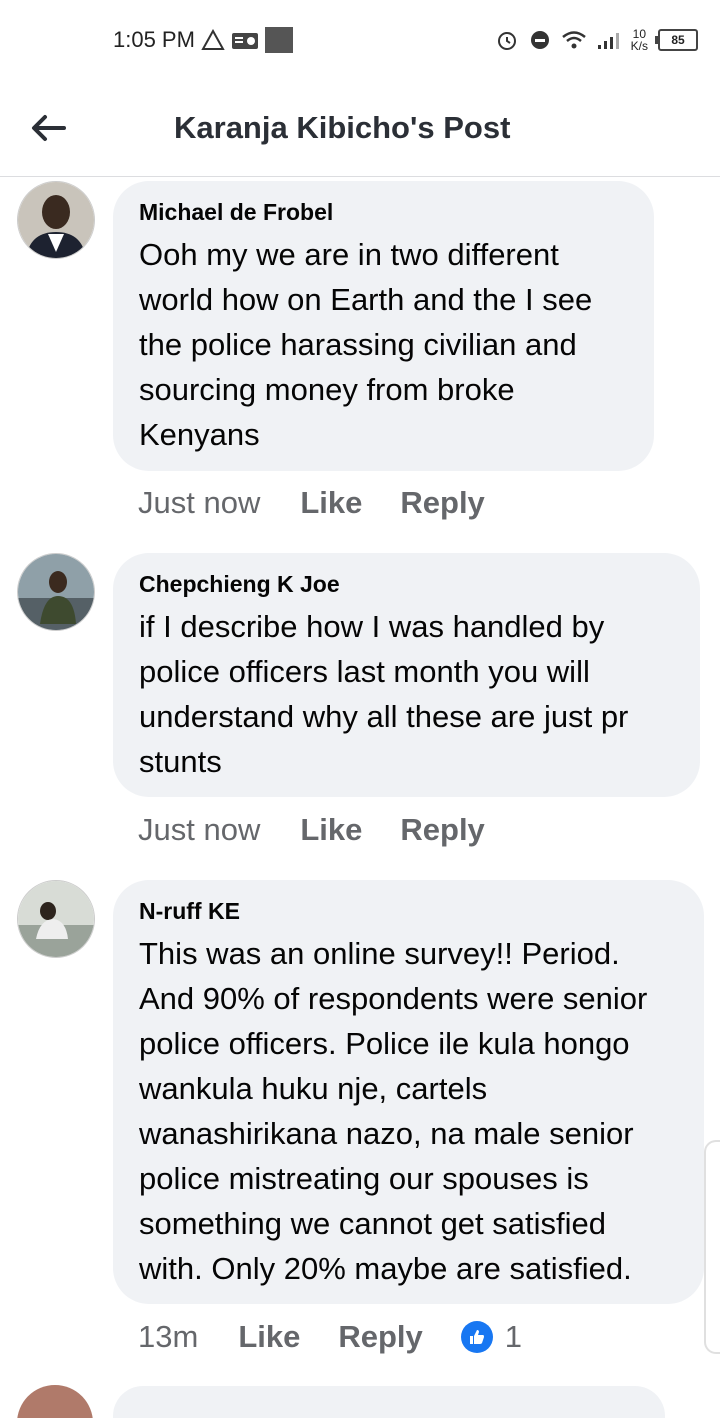 The image size is (720, 1418). Describe the element at coordinates (278, 40) in the screenshot. I see `notification-square-icon` at that location.